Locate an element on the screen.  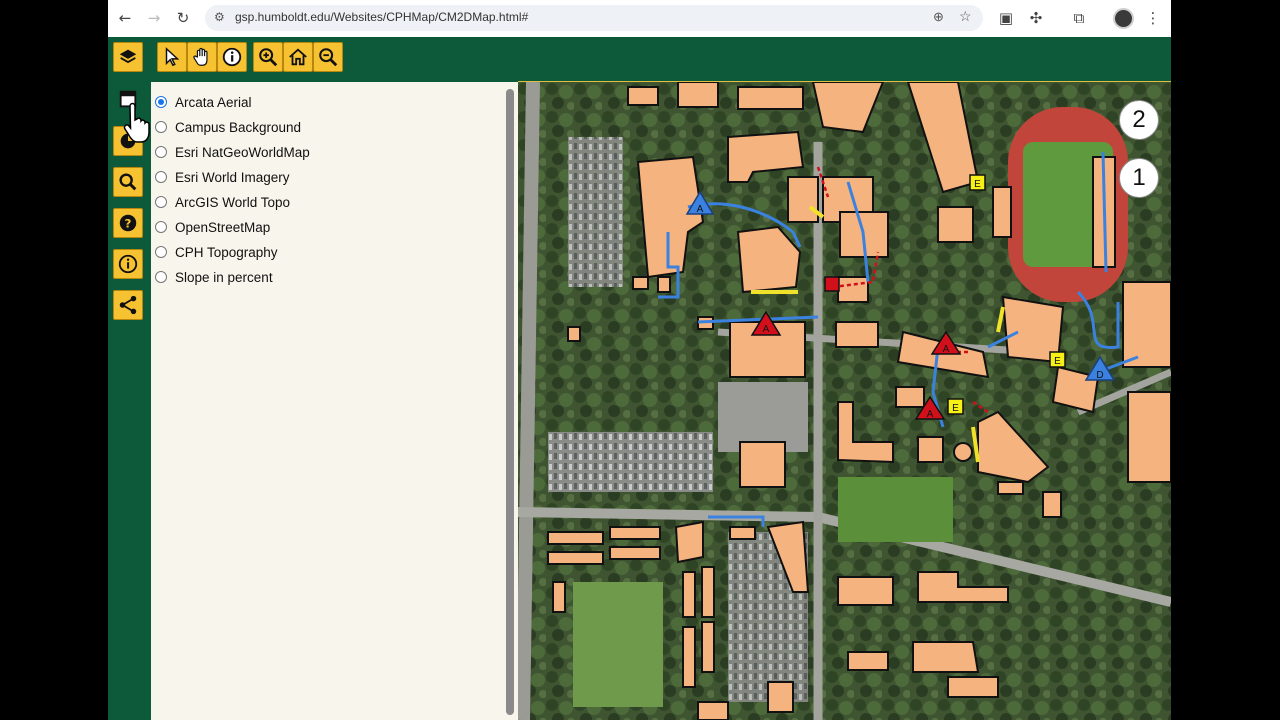
map-toolbar is located at coordinates (639, 59).